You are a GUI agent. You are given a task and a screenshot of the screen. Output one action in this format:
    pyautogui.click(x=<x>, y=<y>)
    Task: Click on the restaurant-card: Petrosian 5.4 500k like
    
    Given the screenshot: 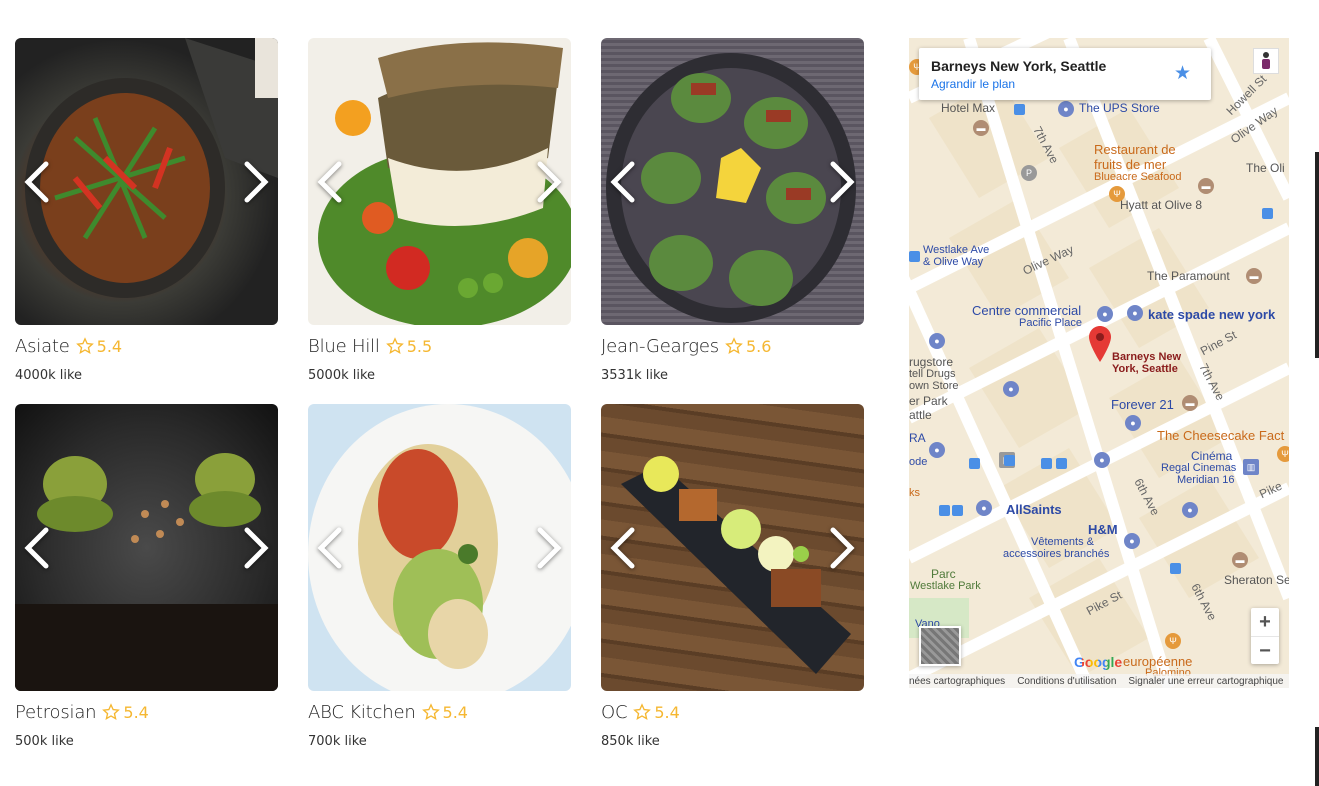 What is the action you would take?
    pyautogui.click(x=146, y=576)
    